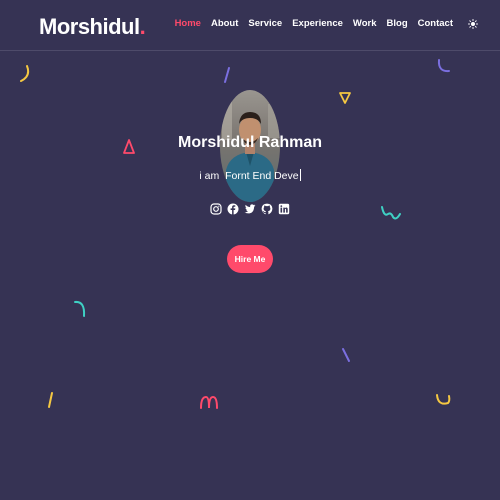  I want to click on github-icon, so click(267, 209).